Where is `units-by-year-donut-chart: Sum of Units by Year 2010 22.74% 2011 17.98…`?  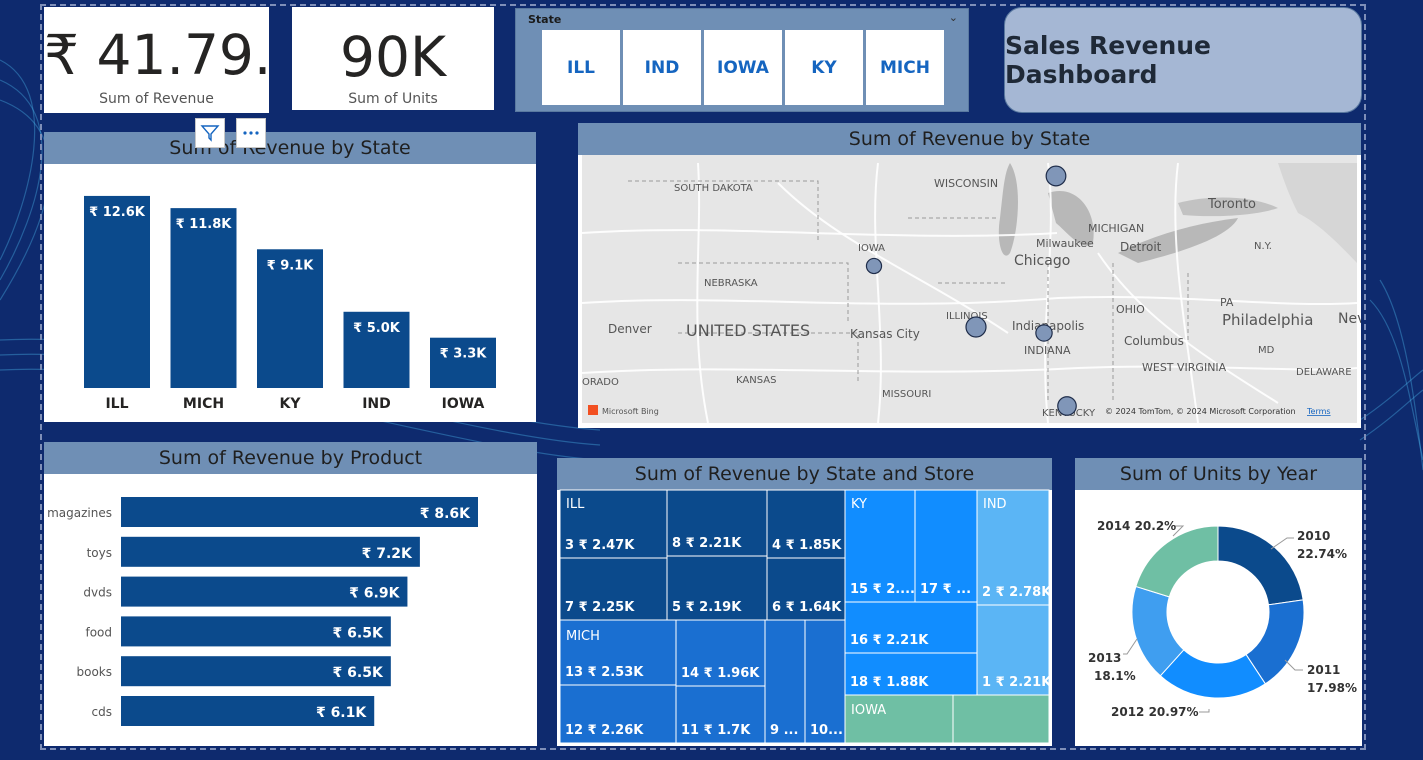
units-by-year-donut-chart: Sum of Units by Year 2010 22.74% 2011 17.98… is located at coordinates (1218, 602).